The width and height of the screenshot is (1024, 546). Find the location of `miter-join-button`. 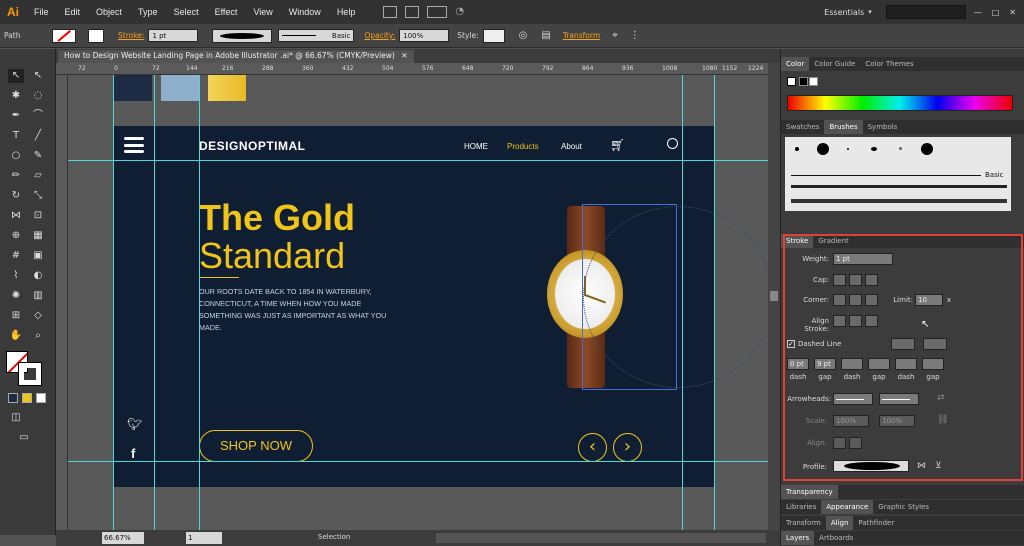

miter-join-button is located at coordinates (839, 300).